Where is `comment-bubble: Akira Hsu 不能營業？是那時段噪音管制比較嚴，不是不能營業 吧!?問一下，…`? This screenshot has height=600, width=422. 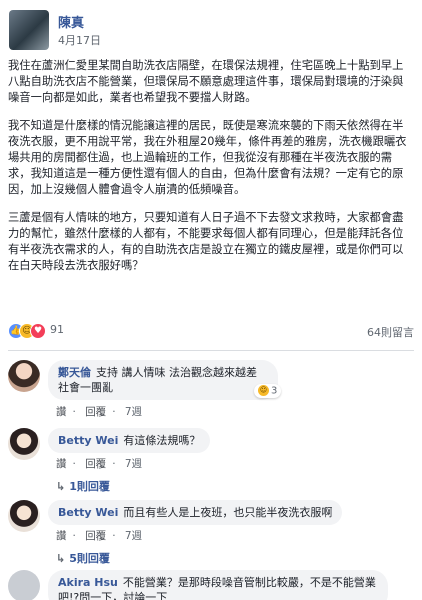
comment-bubble: Akira Hsu 不能營業？是那時段噪音管制比較嚴，不是不能營業 吧!?問一下，… is located at coordinates (218, 585).